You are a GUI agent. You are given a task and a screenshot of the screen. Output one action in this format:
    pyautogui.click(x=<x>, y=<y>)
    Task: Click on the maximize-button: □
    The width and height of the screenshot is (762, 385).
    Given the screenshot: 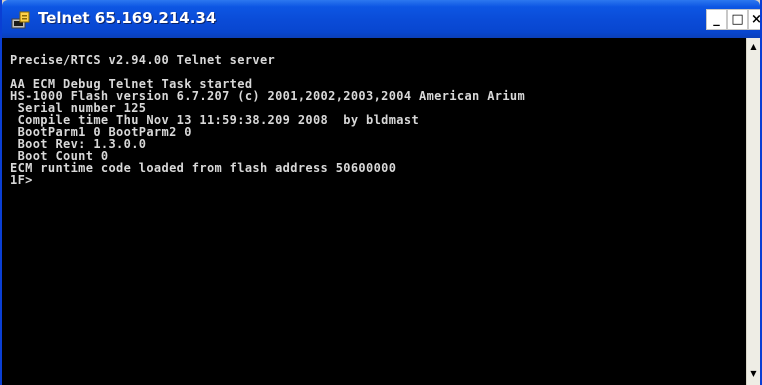 What is the action you would take?
    pyautogui.click(x=737, y=19)
    